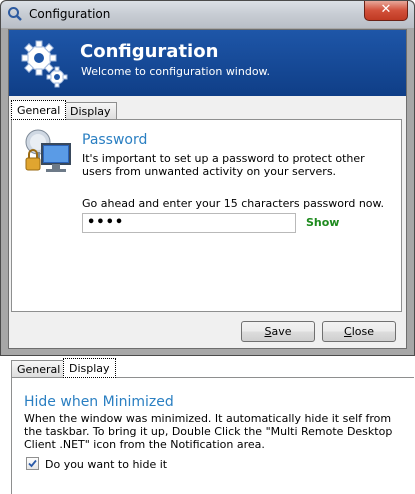  What do you see at coordinates (115, 140) in the screenshot?
I see `password-heading: Password` at bounding box center [115, 140].